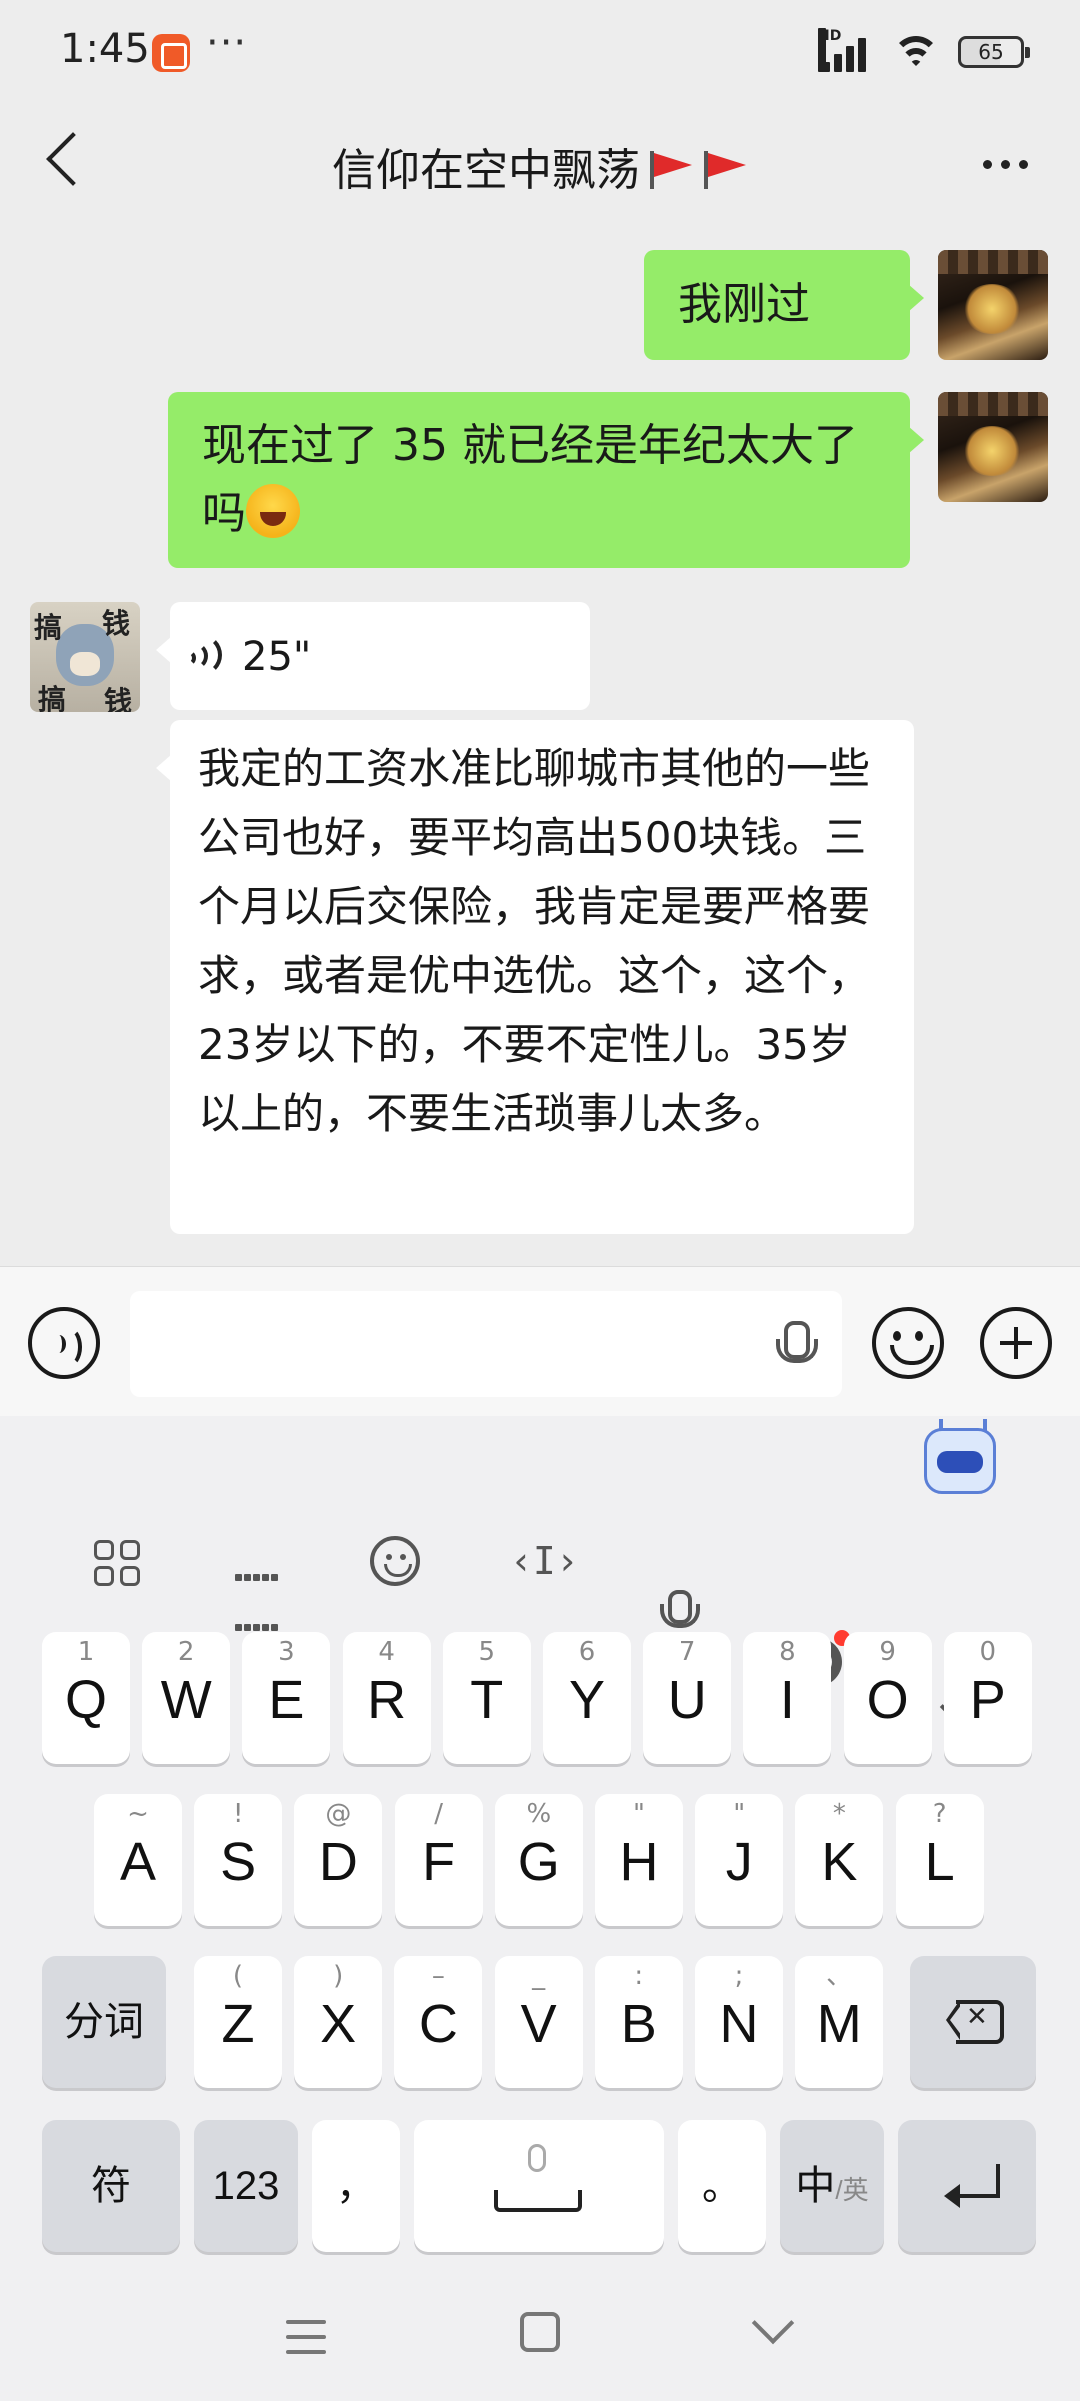  I want to click on more-options-icon, so click(1005, 164).